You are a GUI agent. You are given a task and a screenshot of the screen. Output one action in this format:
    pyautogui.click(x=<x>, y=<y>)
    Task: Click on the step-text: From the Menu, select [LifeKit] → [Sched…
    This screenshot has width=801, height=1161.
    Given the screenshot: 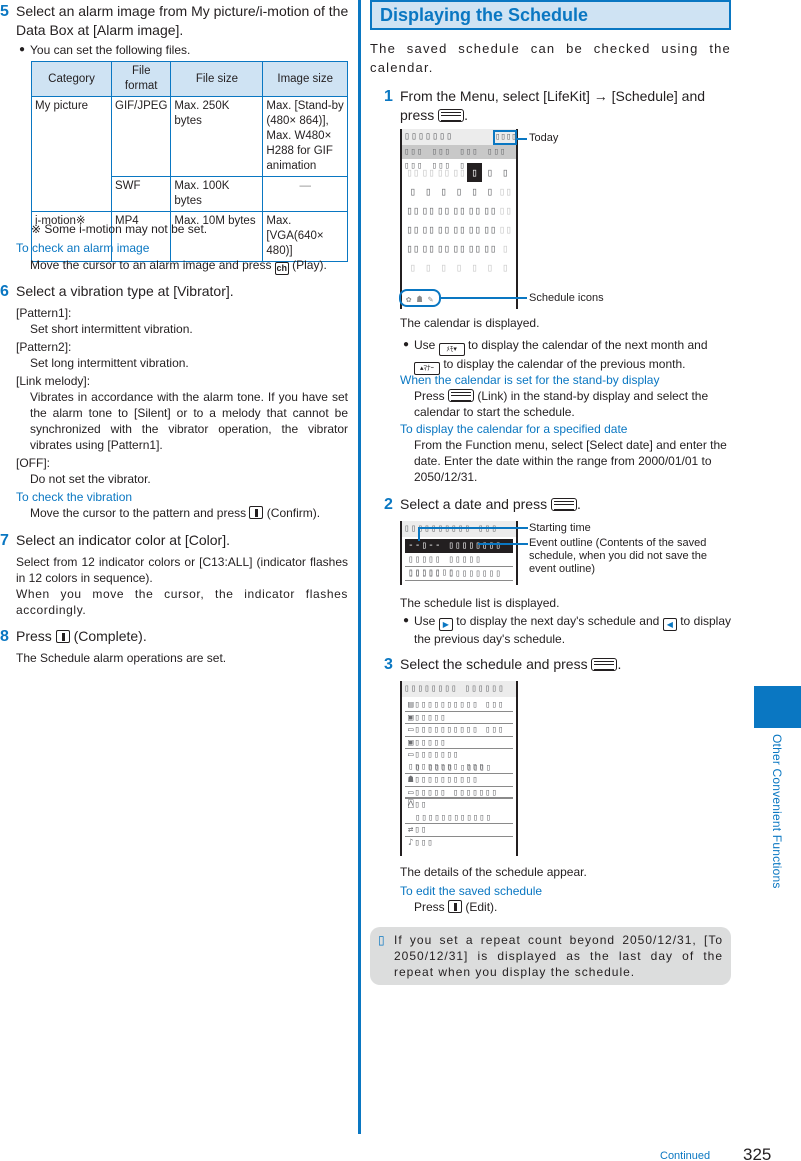 What is the action you would take?
    pyautogui.click(x=565, y=106)
    